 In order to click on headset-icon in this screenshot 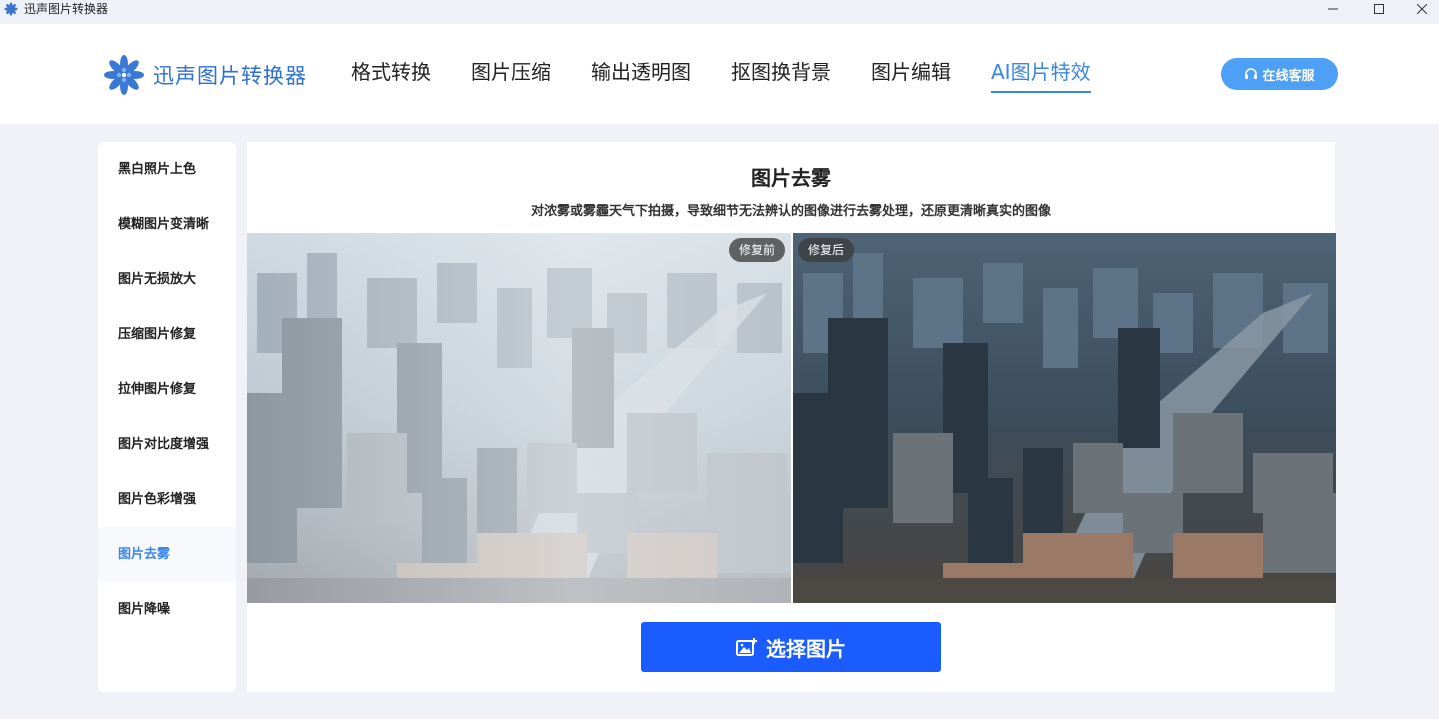, I will do `click(1251, 73)`.